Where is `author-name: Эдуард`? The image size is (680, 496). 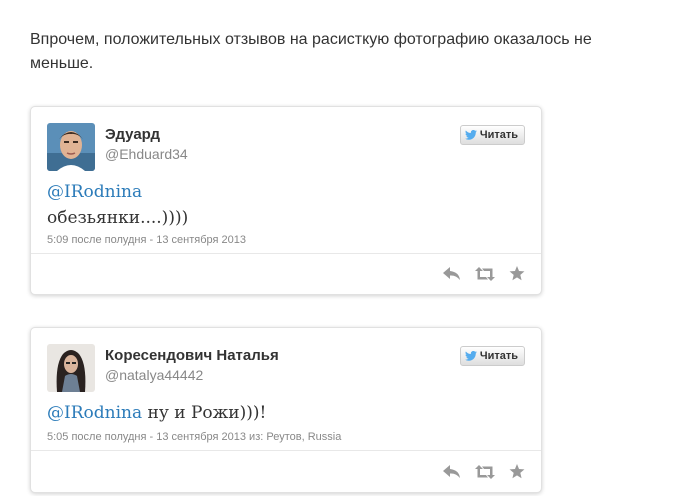 author-name: Эдуард is located at coordinates (132, 134).